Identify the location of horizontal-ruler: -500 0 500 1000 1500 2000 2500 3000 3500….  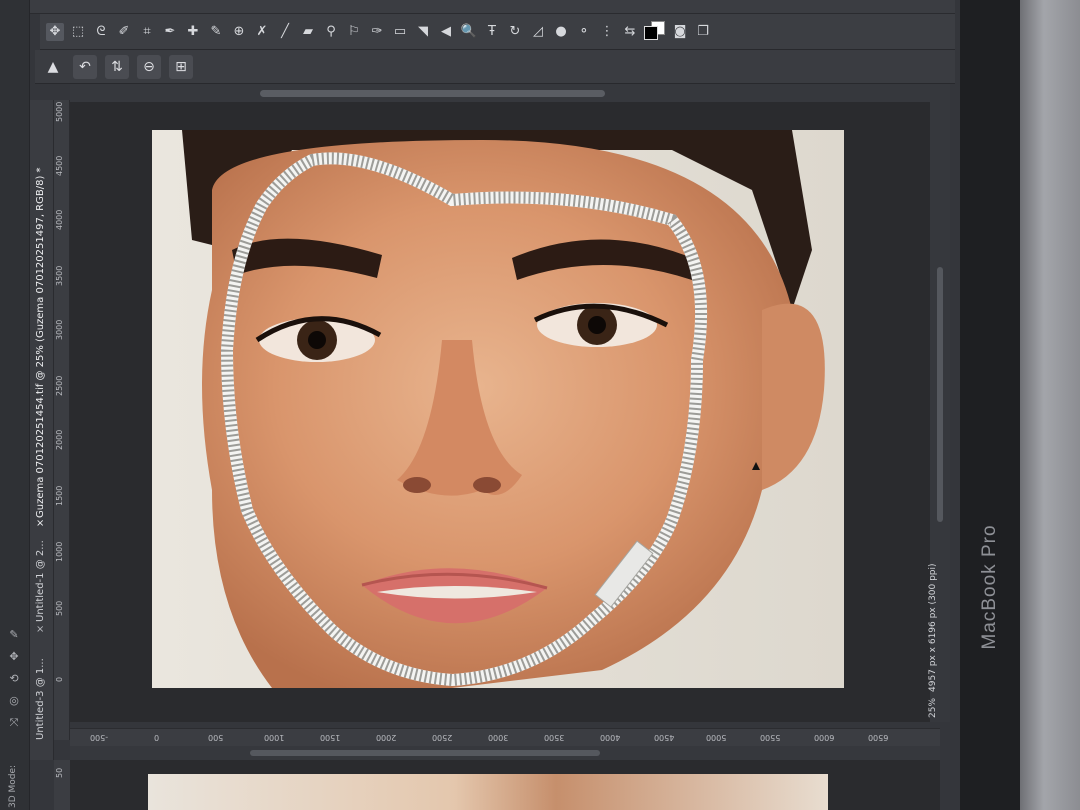
(505, 737).